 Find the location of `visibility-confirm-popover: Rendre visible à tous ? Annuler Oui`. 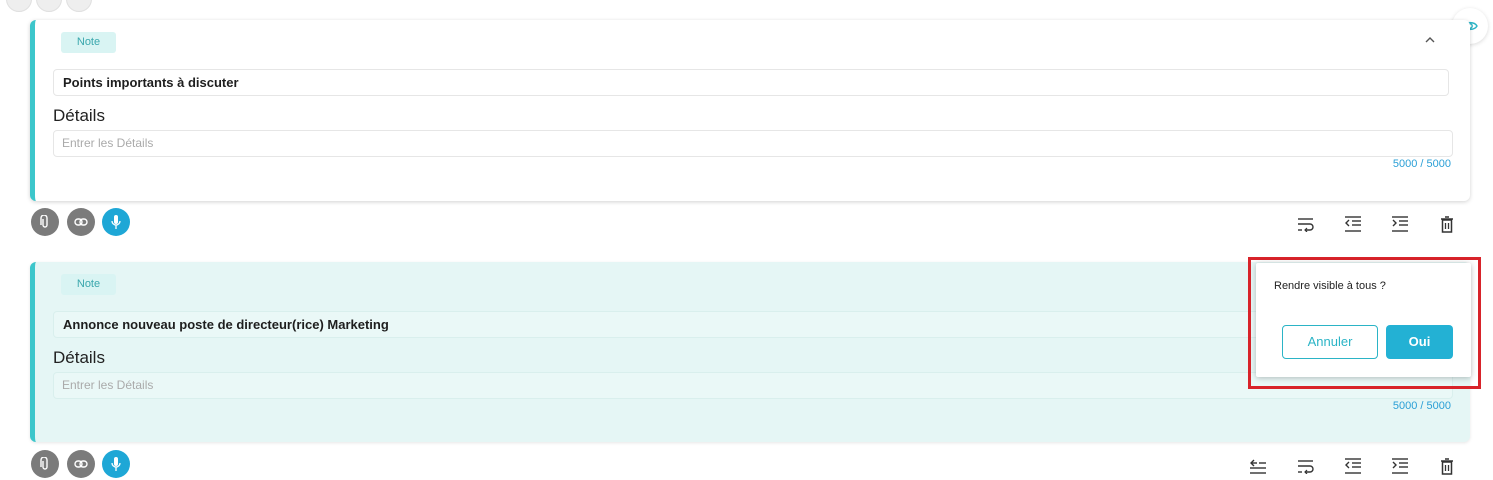

visibility-confirm-popover: Rendre visible à tous ? Annuler Oui is located at coordinates (1363, 320).